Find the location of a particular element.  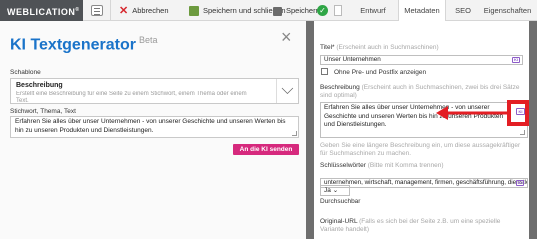

searchable-value: Ja is located at coordinates (327, 190).